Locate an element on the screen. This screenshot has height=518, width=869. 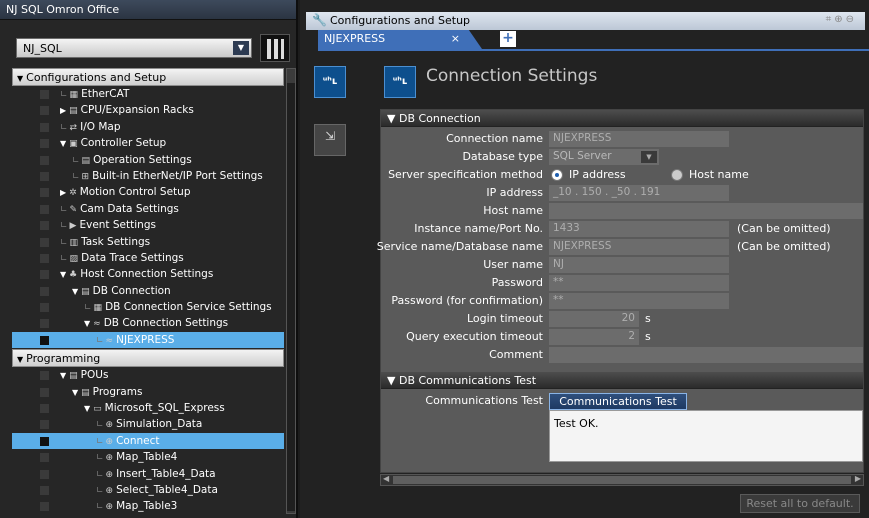
section-configurations-setup: ▼ Configurations and Setup is located at coordinates (148, 77).